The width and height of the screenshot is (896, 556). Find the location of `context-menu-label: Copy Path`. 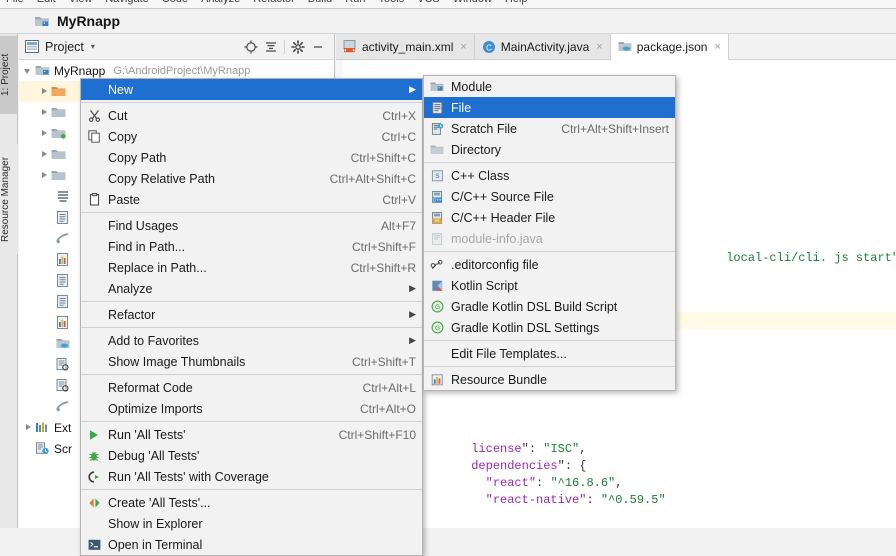

context-menu-label: Copy Path is located at coordinates (137, 157).